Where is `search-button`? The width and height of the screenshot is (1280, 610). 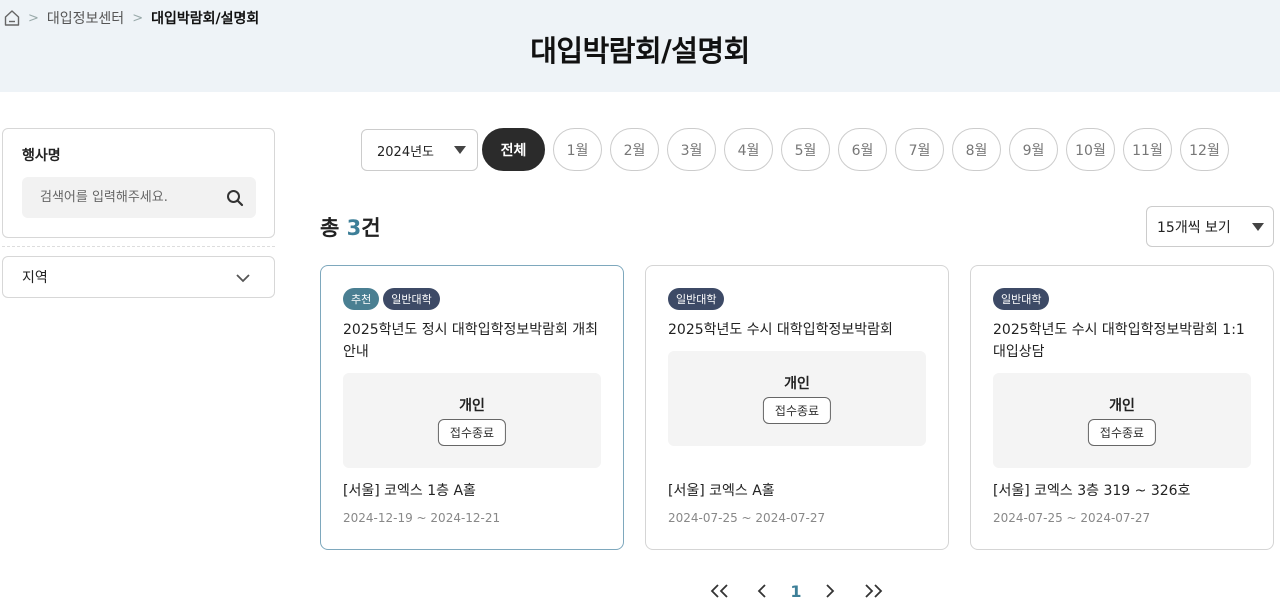
search-button is located at coordinates (235, 198).